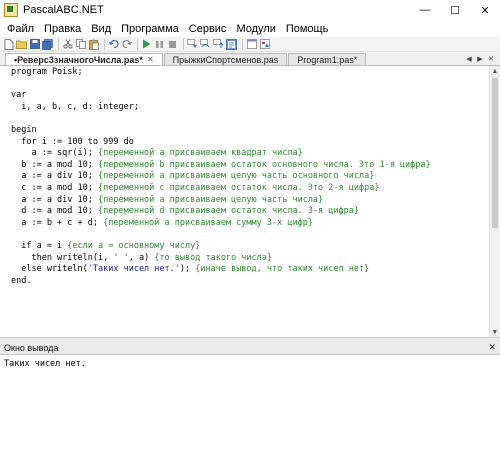 The width and height of the screenshot is (500, 475). What do you see at coordinates (159, 44) in the screenshot?
I see `pause-icon` at bounding box center [159, 44].